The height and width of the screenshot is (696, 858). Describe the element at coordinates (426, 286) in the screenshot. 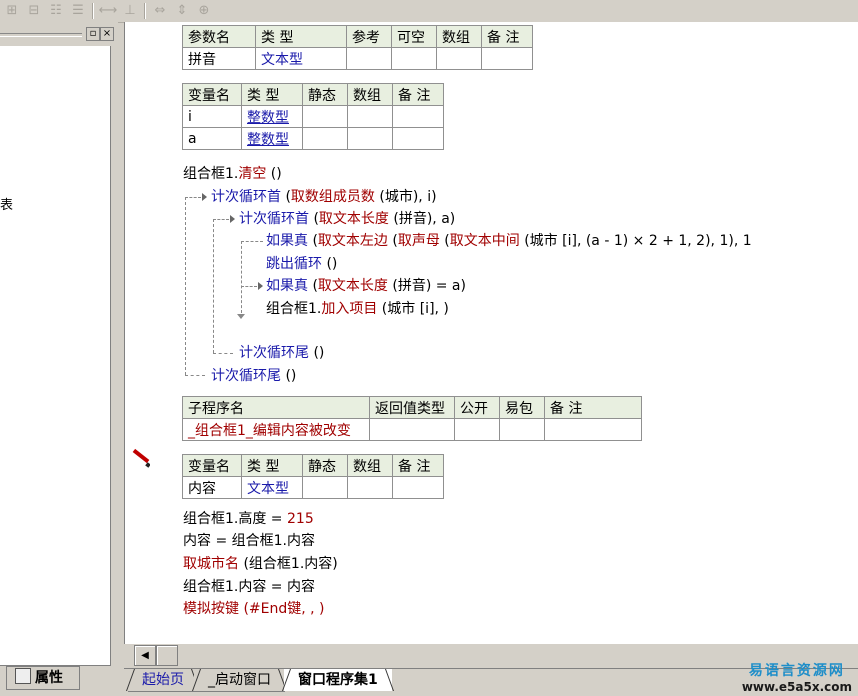

I see `code-text: (拼音) = a)` at that location.